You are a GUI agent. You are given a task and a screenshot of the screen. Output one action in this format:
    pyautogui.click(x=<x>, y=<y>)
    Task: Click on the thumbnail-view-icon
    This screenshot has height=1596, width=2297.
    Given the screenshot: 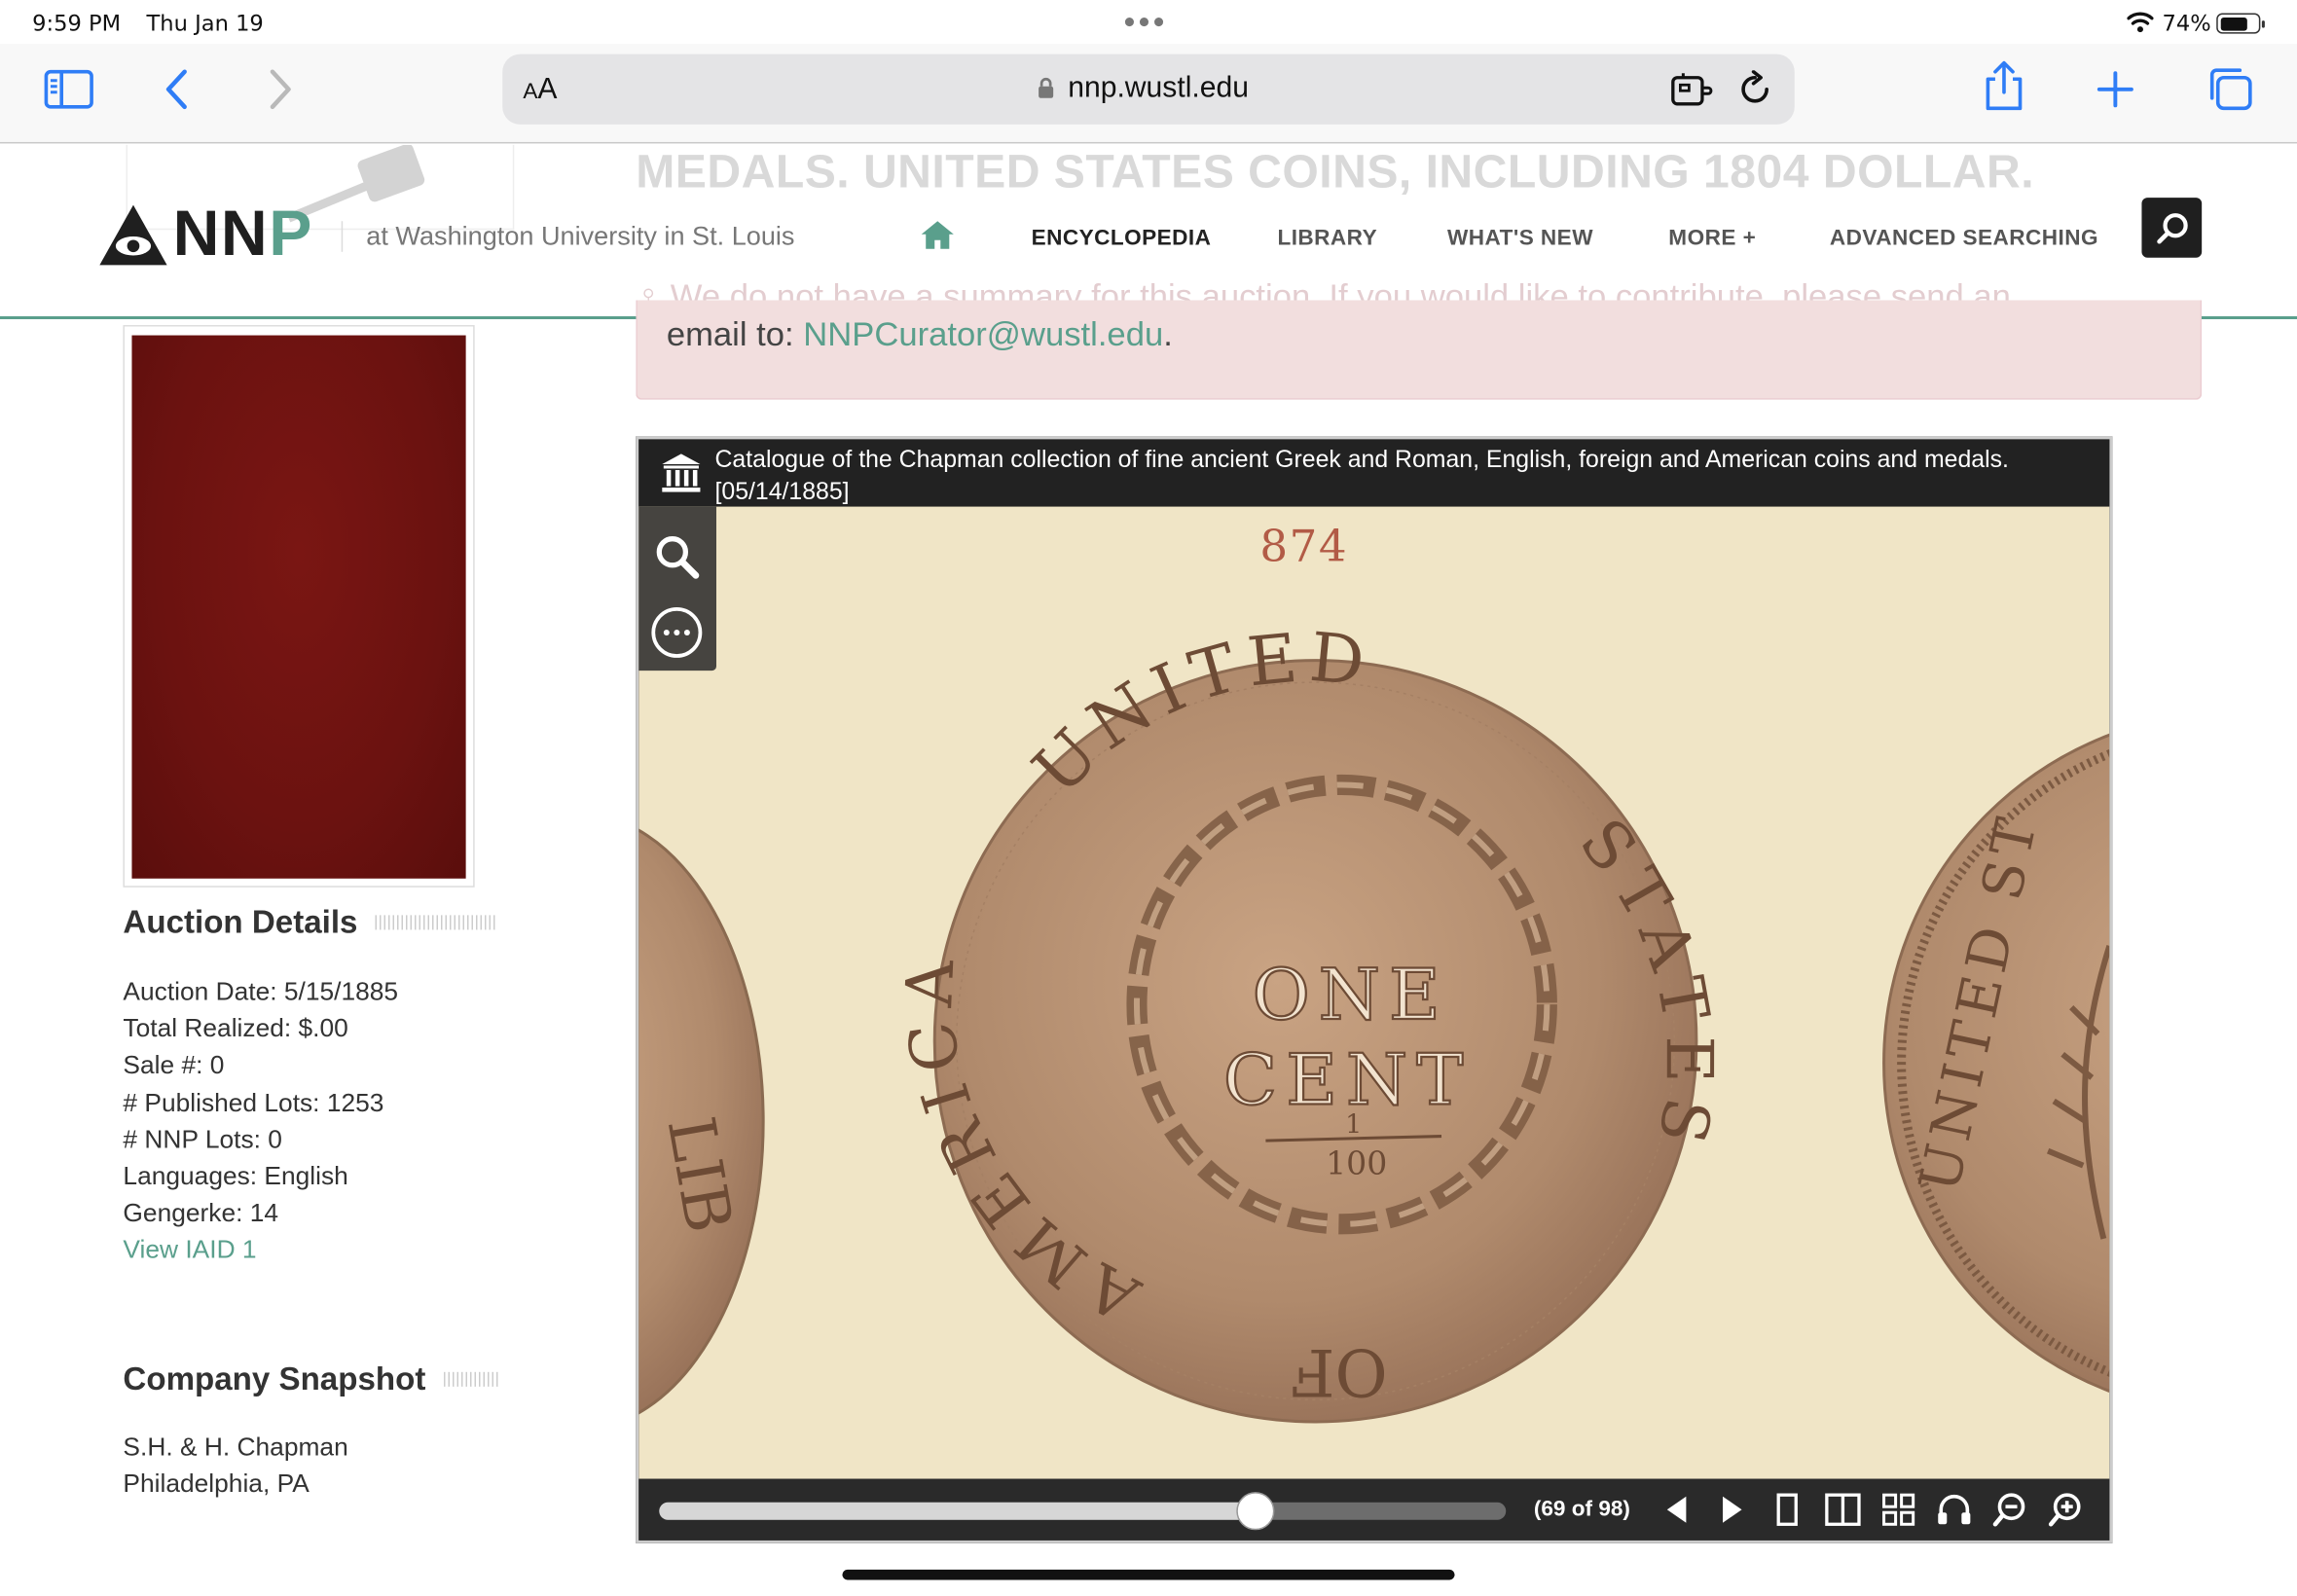 What is the action you would take?
    pyautogui.click(x=1898, y=1510)
    